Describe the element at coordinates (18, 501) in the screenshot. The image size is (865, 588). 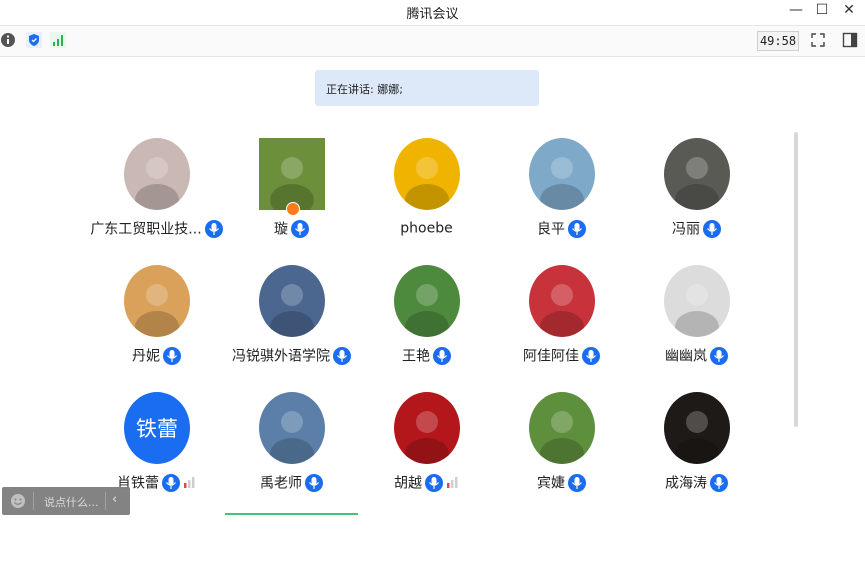
I see `emoji-icon` at that location.